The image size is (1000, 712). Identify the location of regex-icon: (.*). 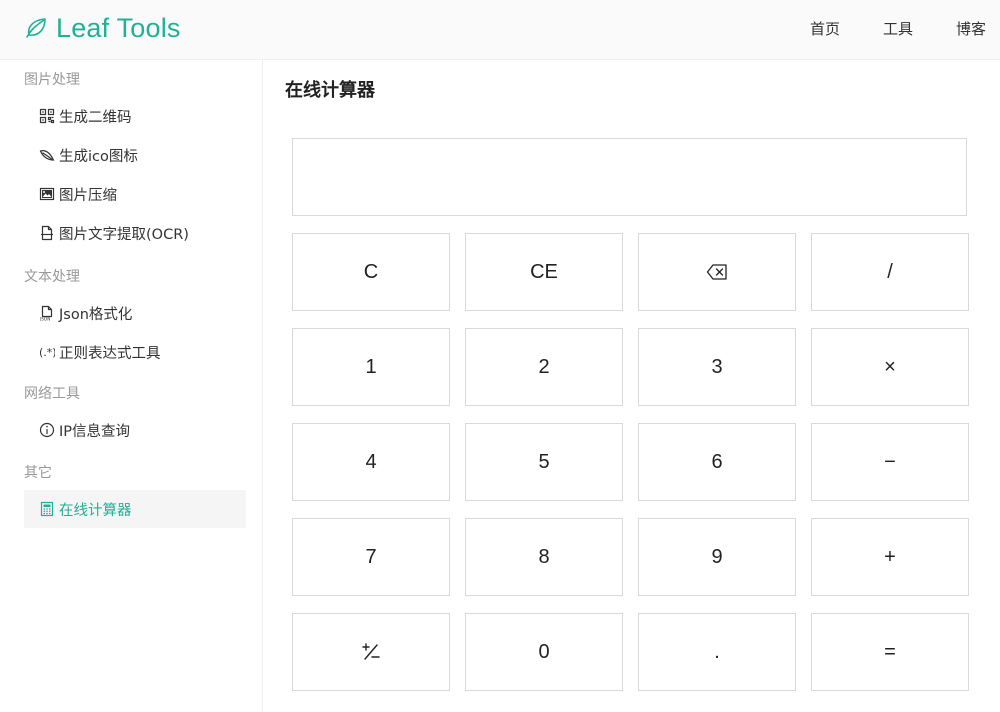
(47, 352).